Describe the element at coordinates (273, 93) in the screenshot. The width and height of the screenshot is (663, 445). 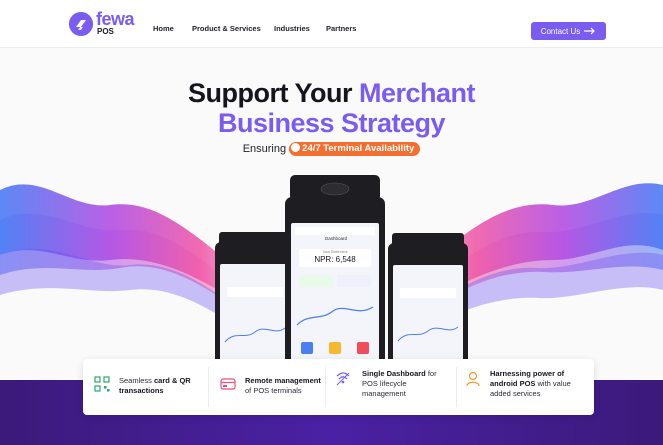
I see `hero-title-part-a: Support Your` at that location.